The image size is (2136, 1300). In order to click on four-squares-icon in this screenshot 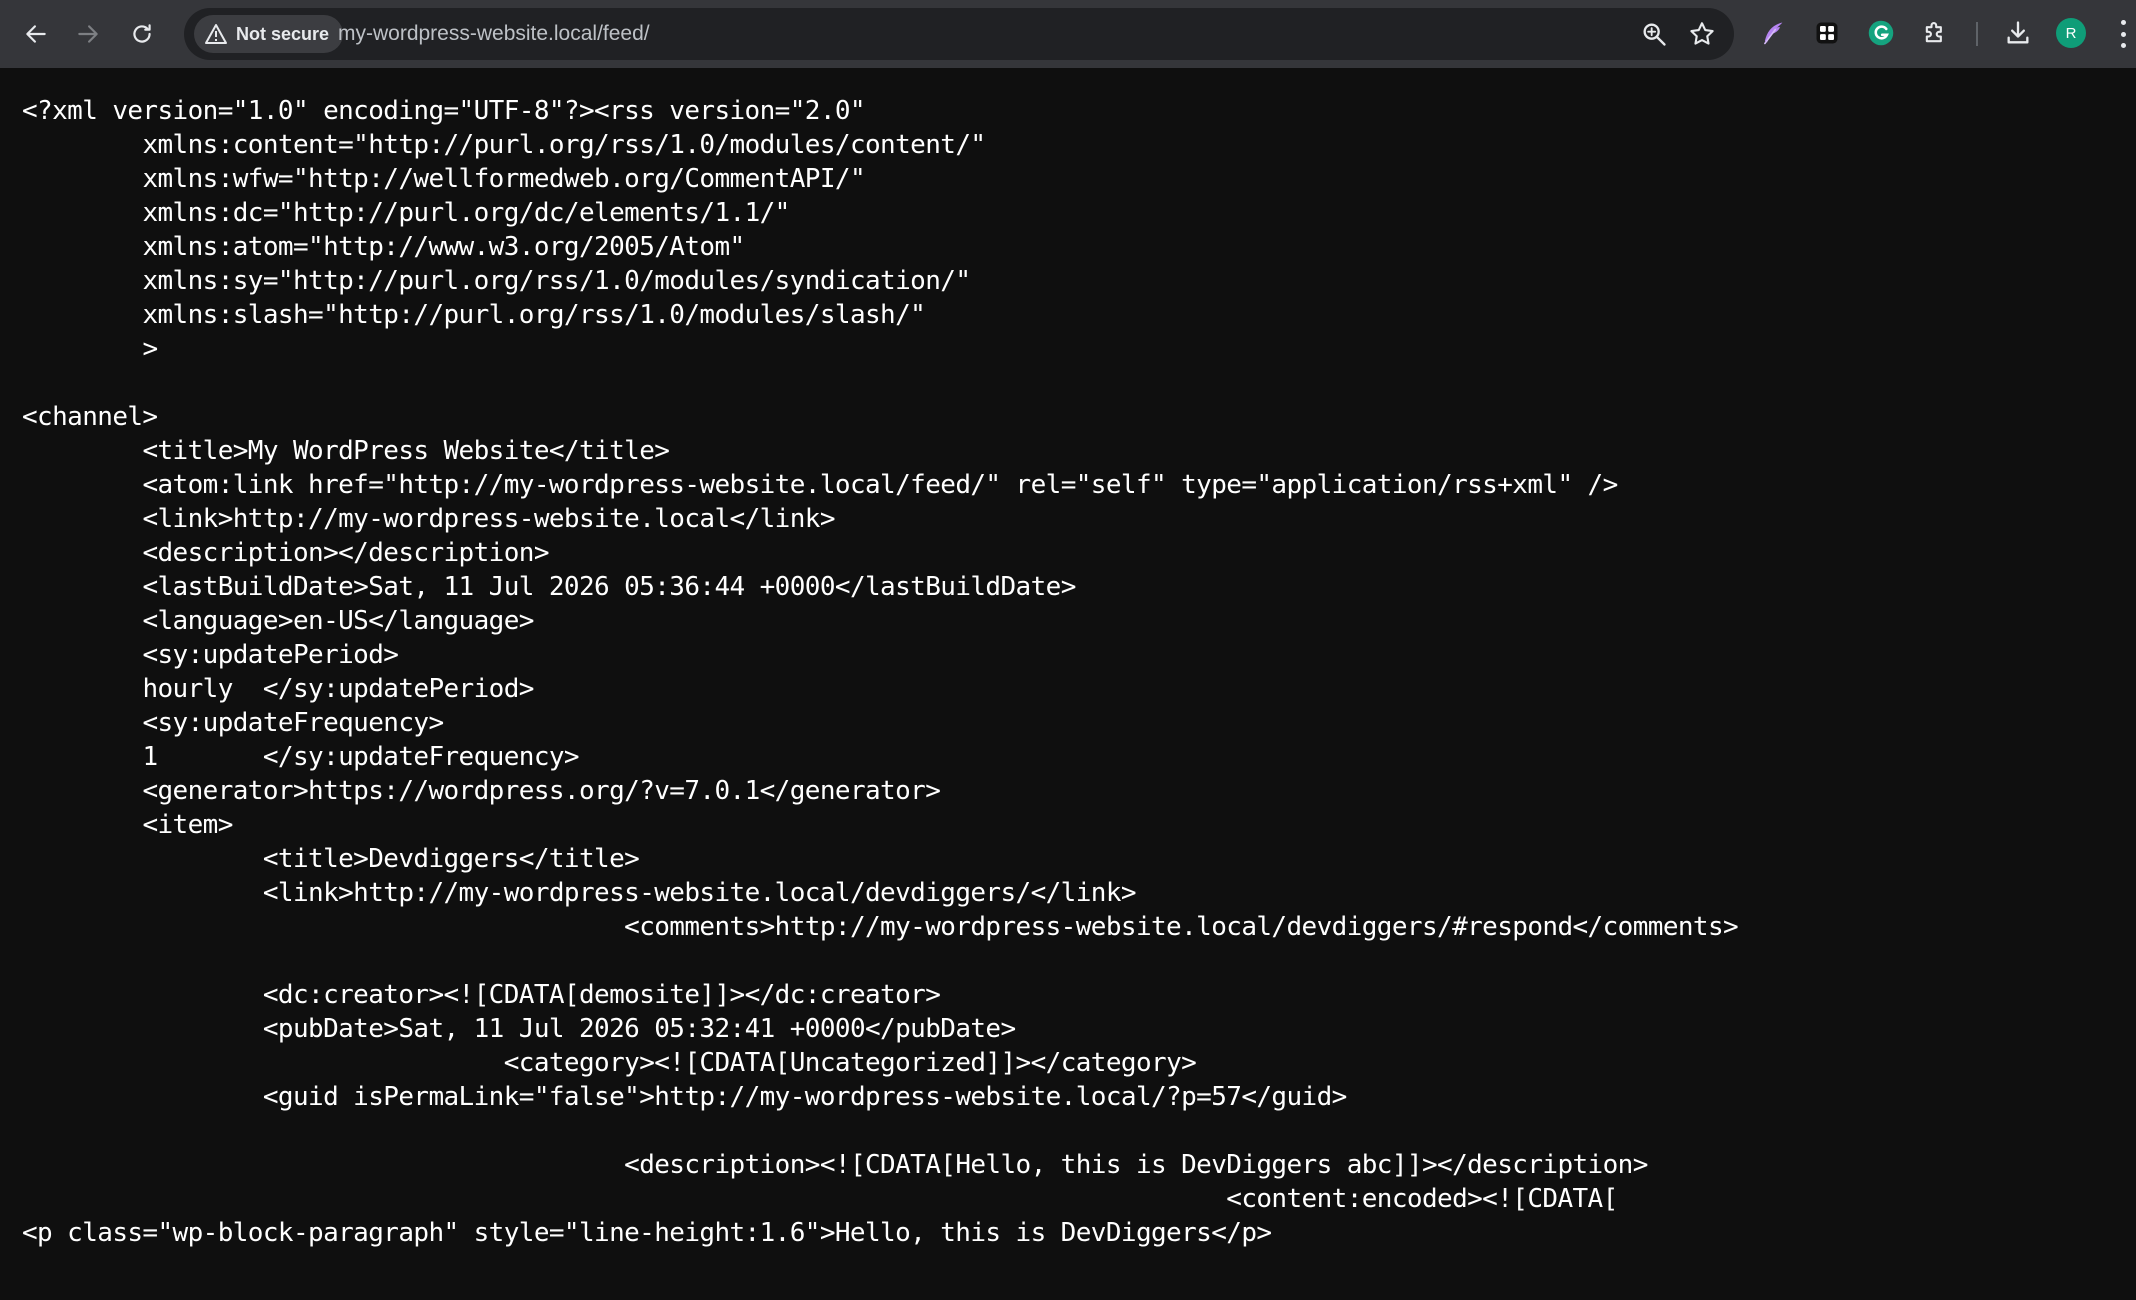, I will do `click(1827, 33)`.